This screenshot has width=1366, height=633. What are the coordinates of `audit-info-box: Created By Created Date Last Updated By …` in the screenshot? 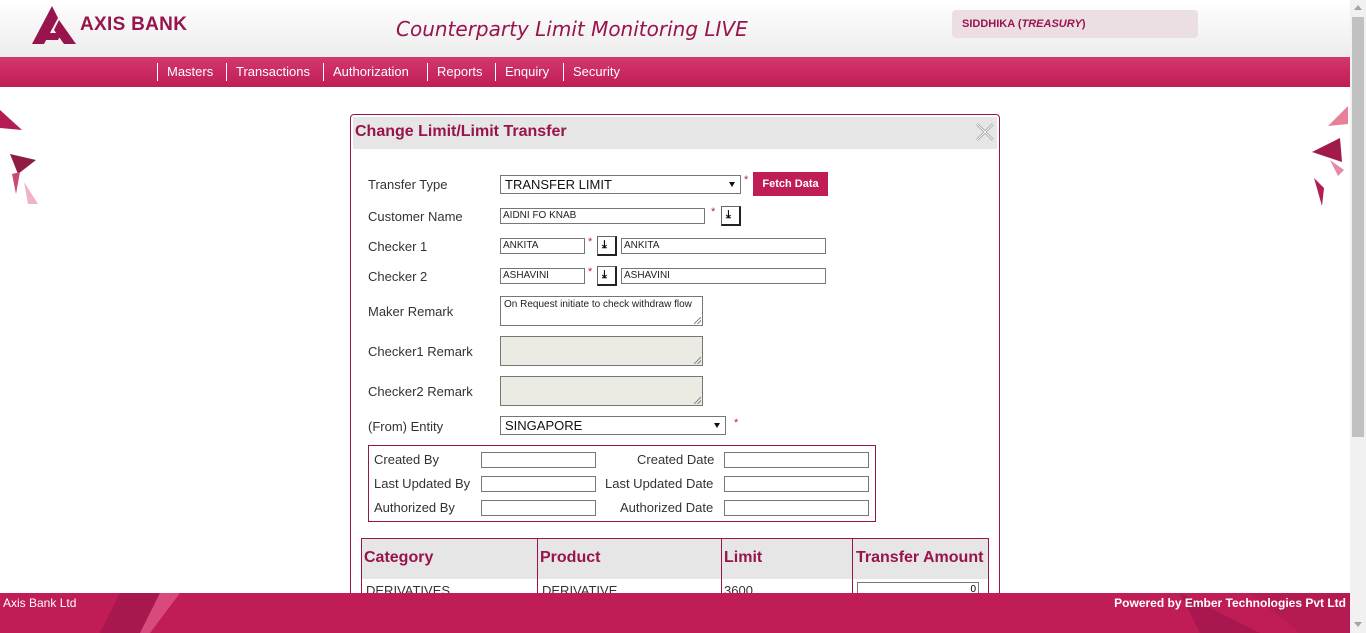 It's located at (622, 483).